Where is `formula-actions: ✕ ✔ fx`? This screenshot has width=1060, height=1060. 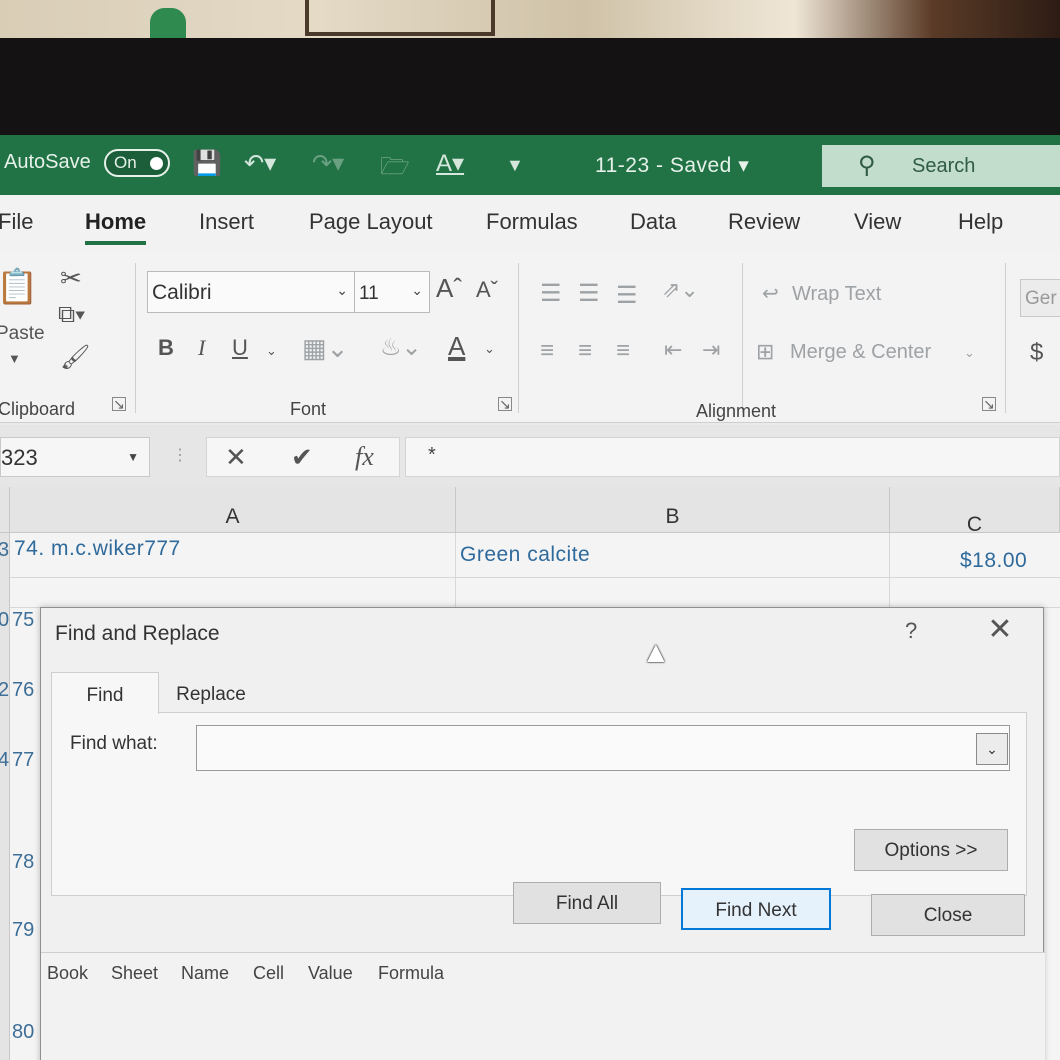
formula-actions: ✕ ✔ fx is located at coordinates (303, 457).